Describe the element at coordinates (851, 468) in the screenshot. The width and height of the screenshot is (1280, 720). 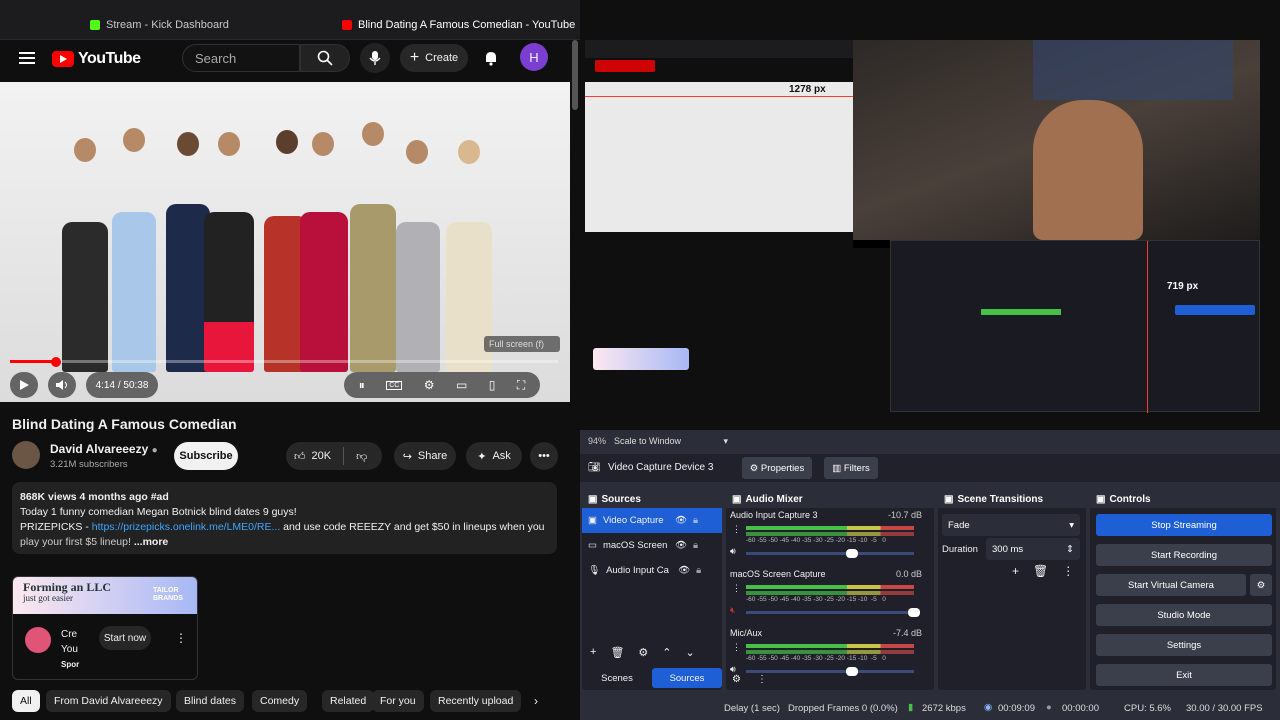
I see `filters-button: ▥ Filters` at that location.